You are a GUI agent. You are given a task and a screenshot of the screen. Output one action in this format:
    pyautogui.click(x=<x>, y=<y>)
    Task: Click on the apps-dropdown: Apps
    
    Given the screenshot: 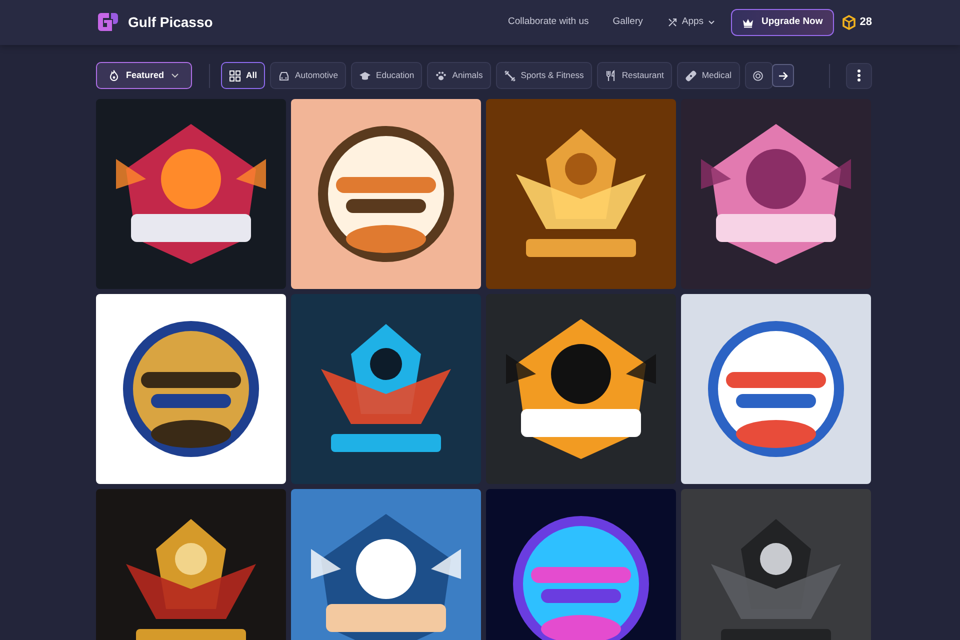 What is the action you would take?
    pyautogui.click(x=690, y=22)
    